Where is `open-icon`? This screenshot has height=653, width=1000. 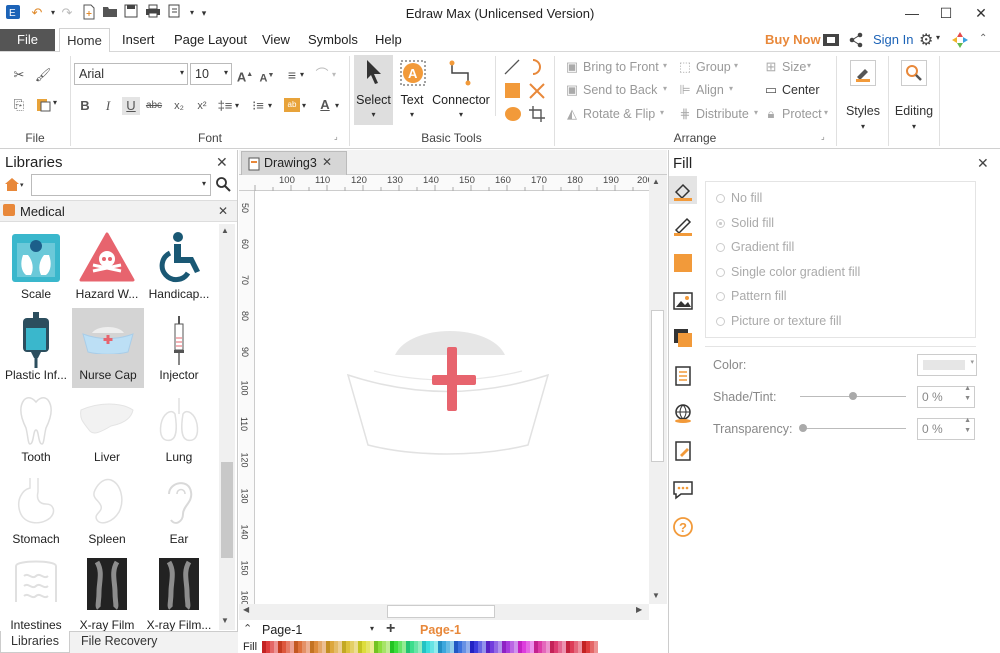 open-icon is located at coordinates (110, 13).